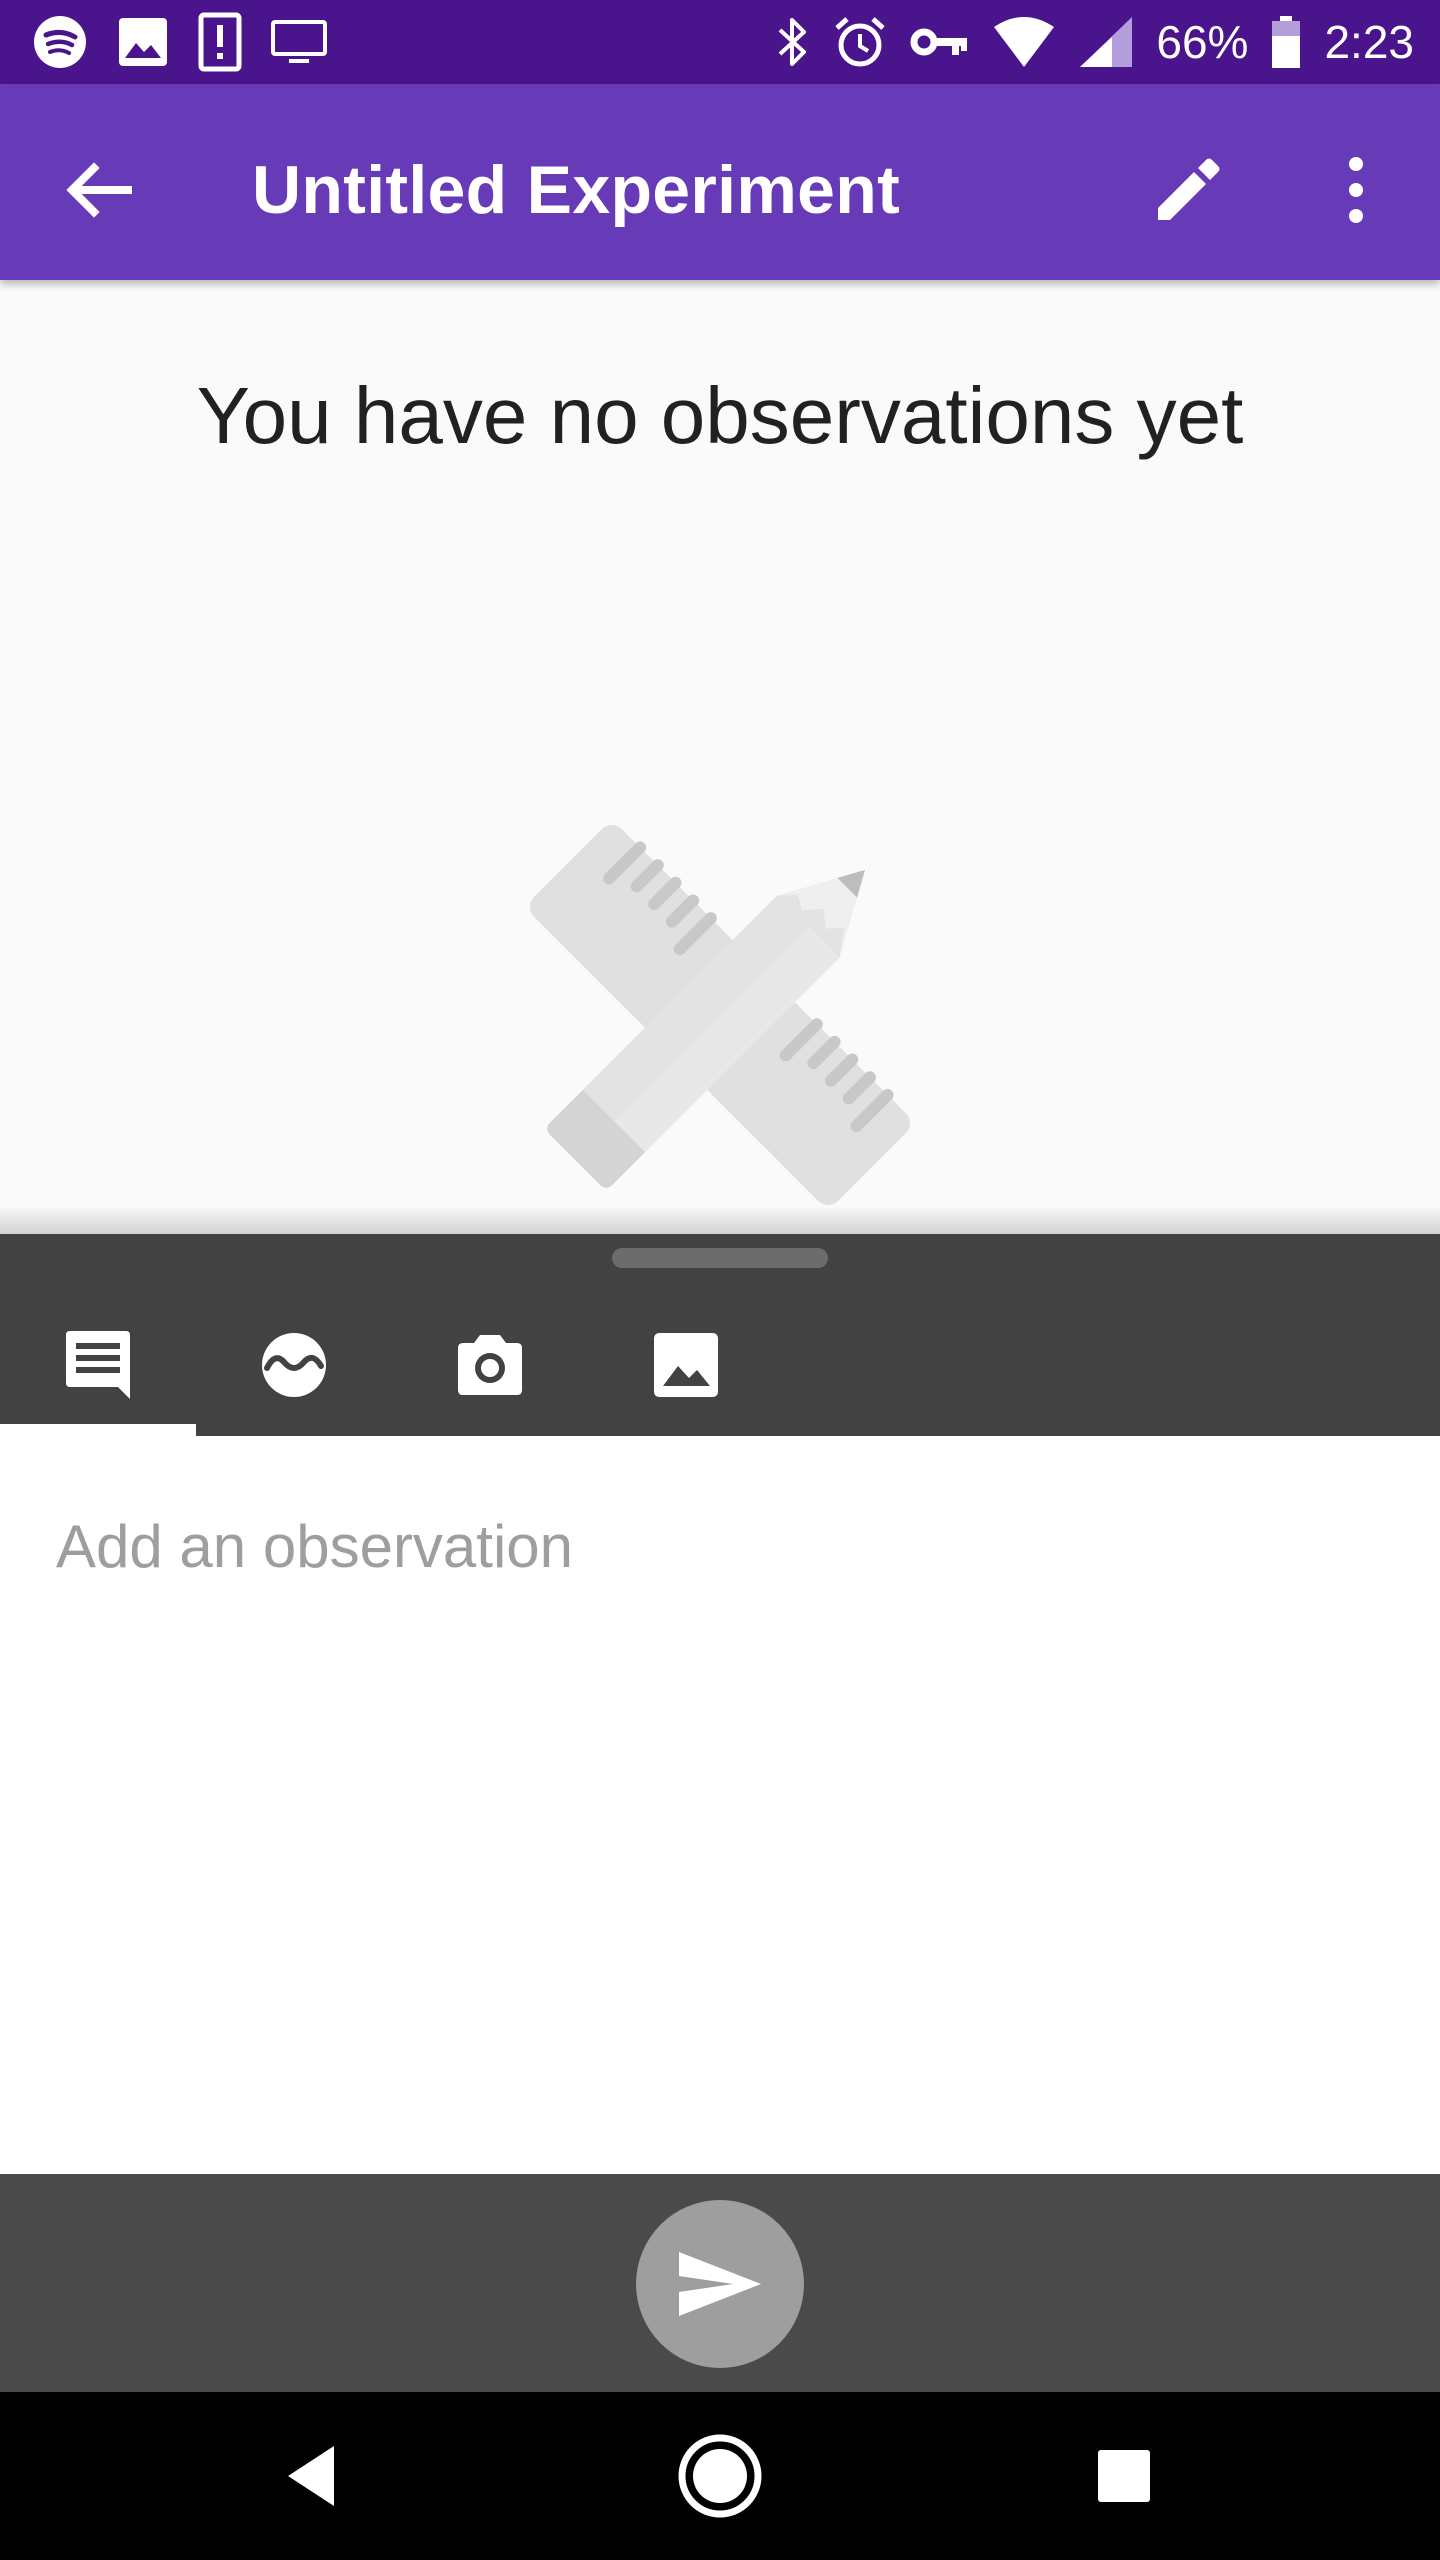 The height and width of the screenshot is (2560, 1440). What do you see at coordinates (98, 190) in the screenshot?
I see `back-arrow-icon` at bounding box center [98, 190].